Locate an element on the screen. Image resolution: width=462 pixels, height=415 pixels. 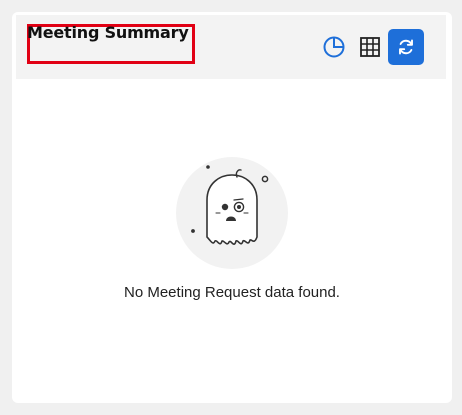
pie-chart-view-button is located at coordinates (334, 47).